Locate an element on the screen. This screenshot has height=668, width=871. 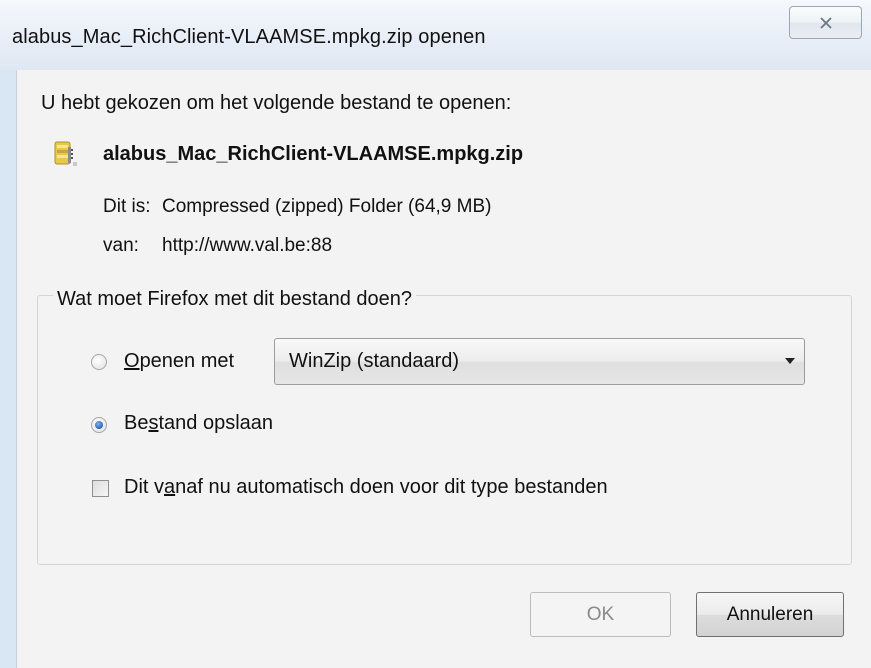
open-with-app-select: WinZip (standaard) is located at coordinates (539, 361).